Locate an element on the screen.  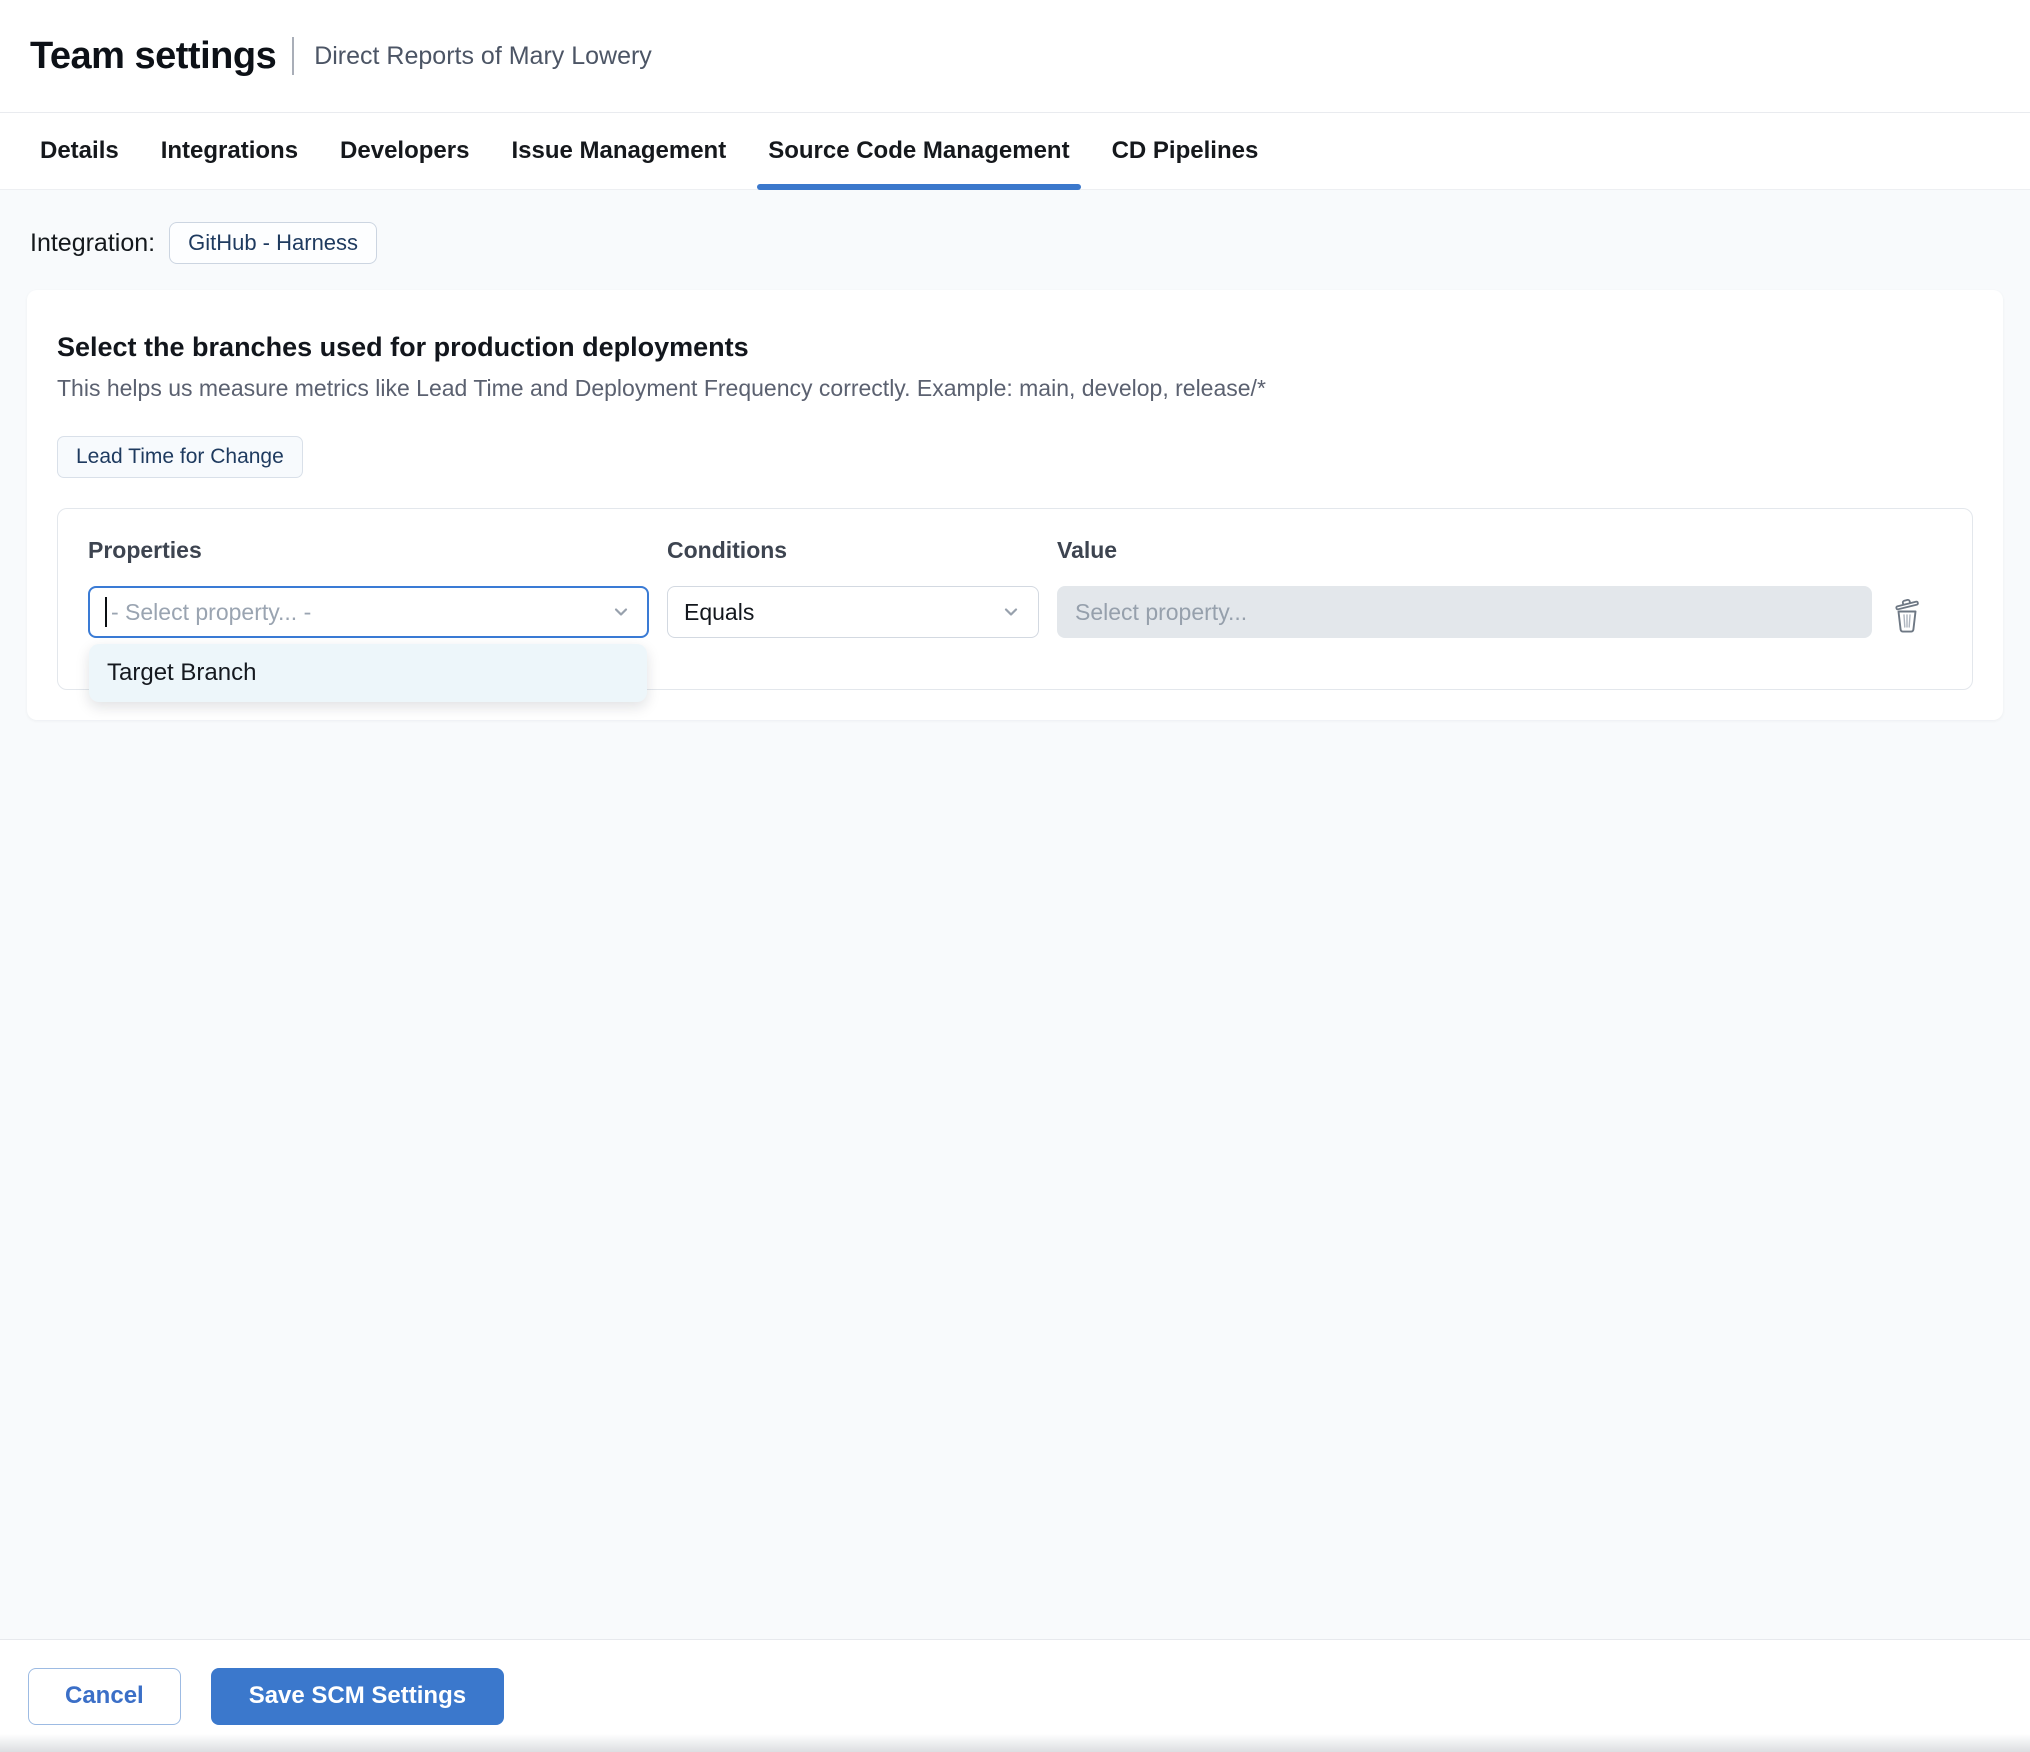
integration-row: Integration: GitHub - Harness is located at coordinates (1015, 243).